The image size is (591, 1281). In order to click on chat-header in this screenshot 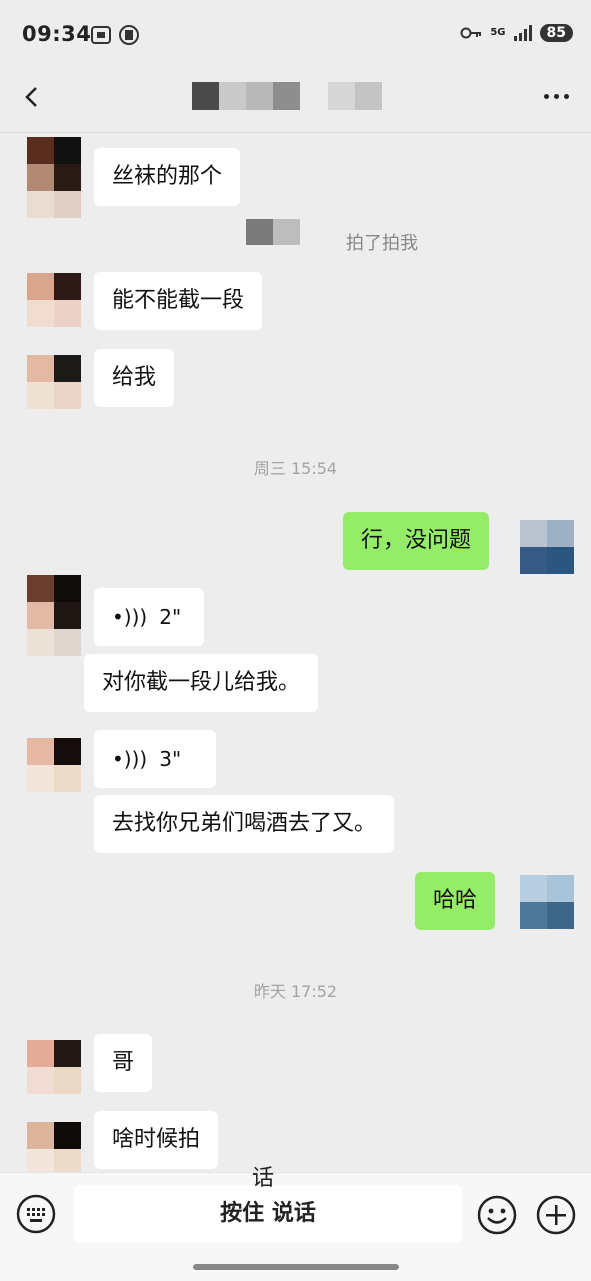, I will do `click(295, 101)`.